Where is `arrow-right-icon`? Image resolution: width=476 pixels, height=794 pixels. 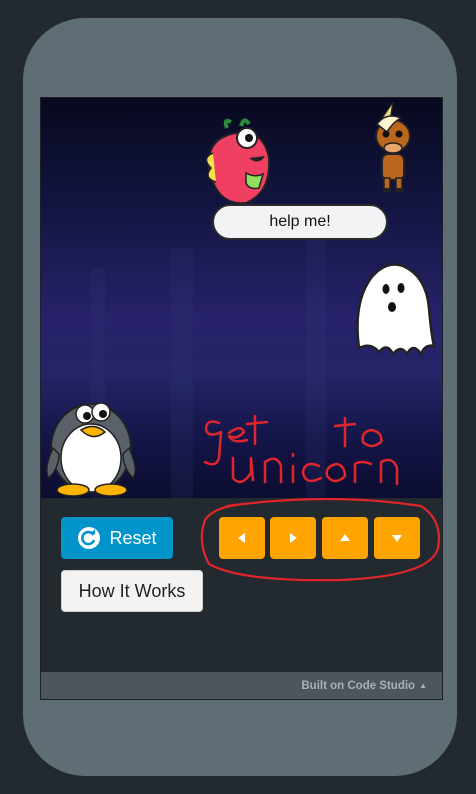 arrow-right-icon is located at coordinates (293, 538).